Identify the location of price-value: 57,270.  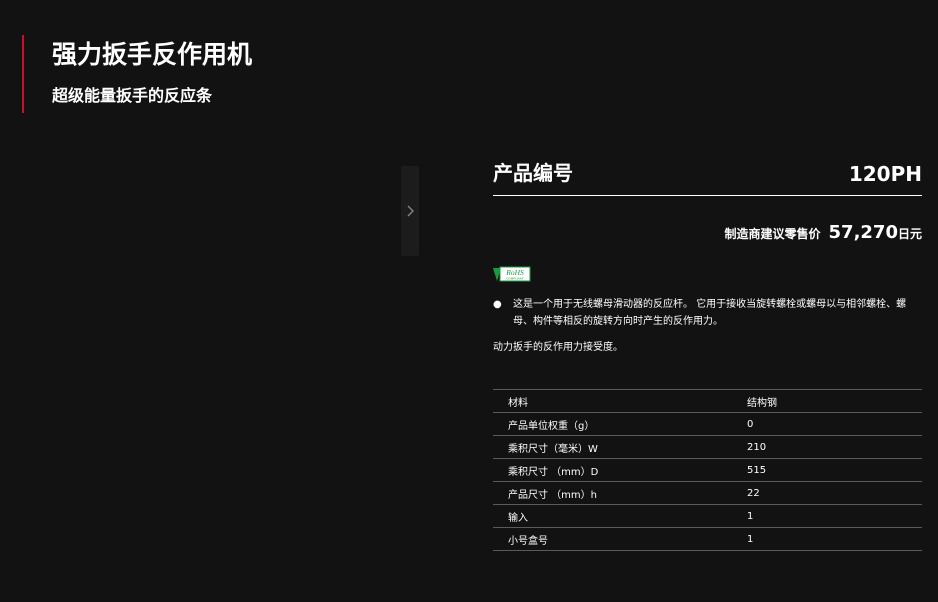
(863, 232).